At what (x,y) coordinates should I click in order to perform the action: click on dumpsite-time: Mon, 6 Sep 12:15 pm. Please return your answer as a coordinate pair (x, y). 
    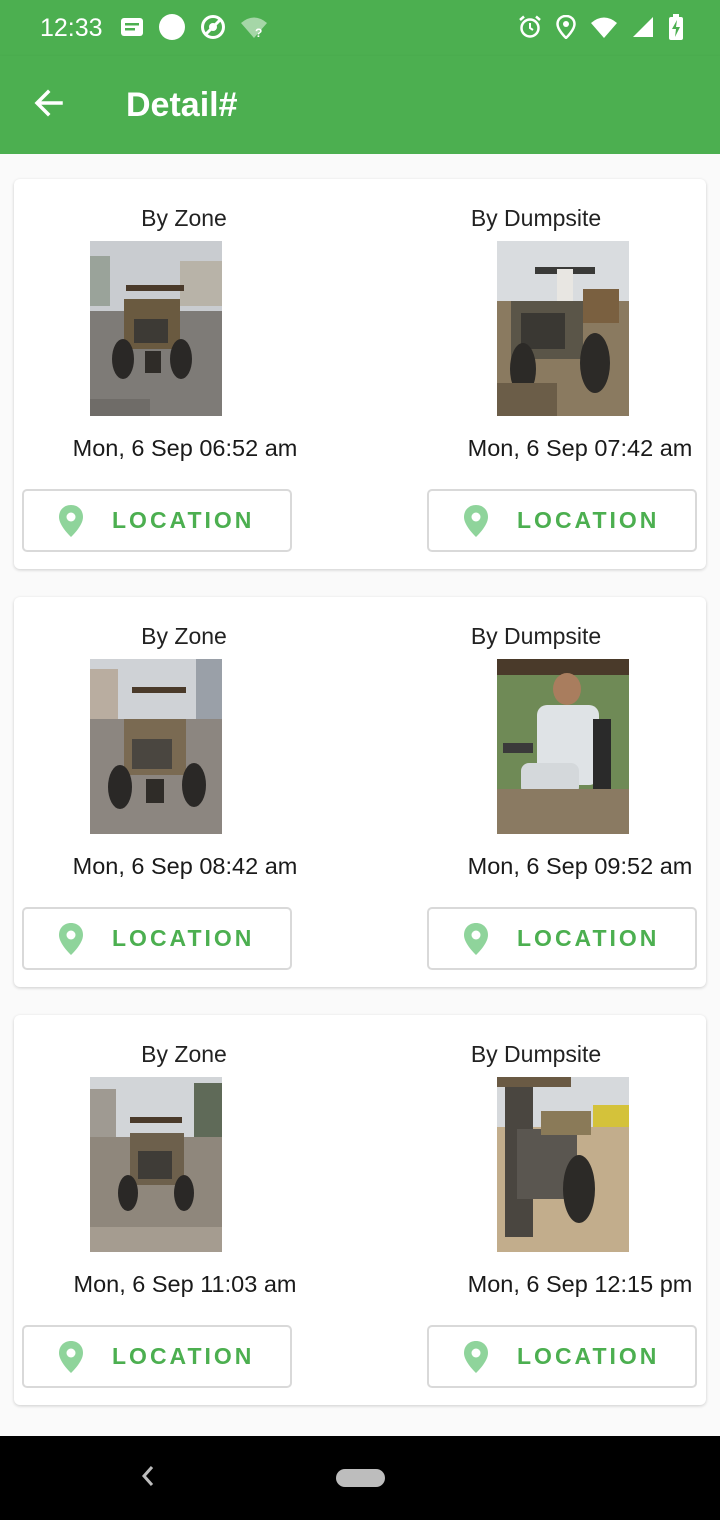
    Looking at the image, I should click on (580, 1284).